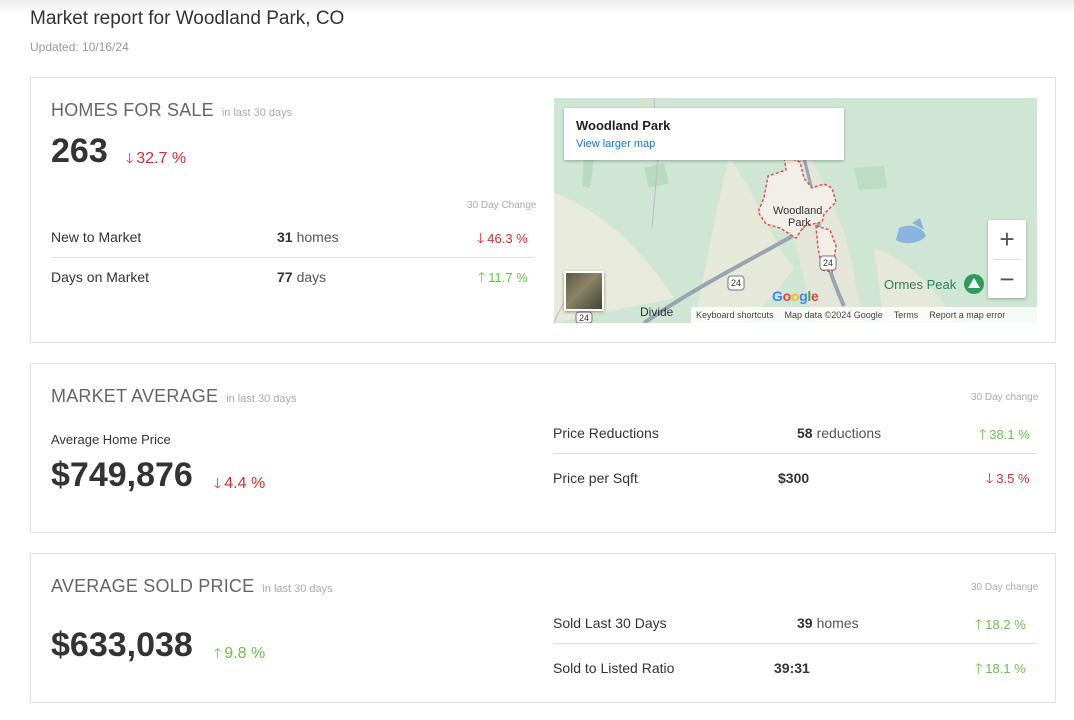 This screenshot has height=720, width=1074. I want to click on price-reductions-change: 🡑 38.1 %, so click(1004, 434).